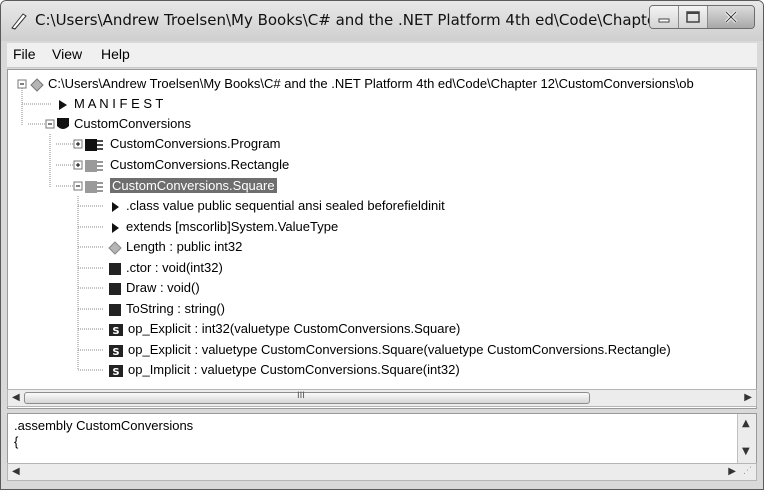  Describe the element at coordinates (63, 123) in the screenshot. I see `namespace-shield-icon` at that location.